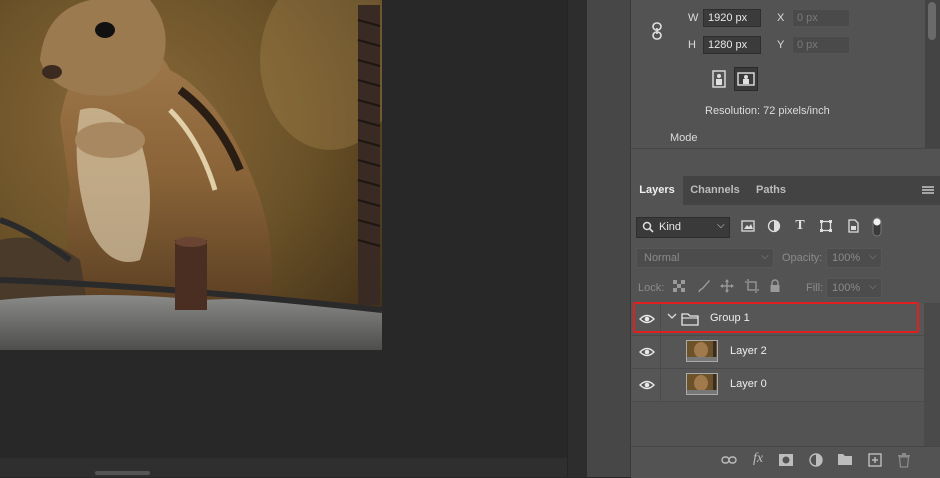  Describe the element at coordinates (932, 374) in the screenshot. I see `layers-scrollbar` at that location.